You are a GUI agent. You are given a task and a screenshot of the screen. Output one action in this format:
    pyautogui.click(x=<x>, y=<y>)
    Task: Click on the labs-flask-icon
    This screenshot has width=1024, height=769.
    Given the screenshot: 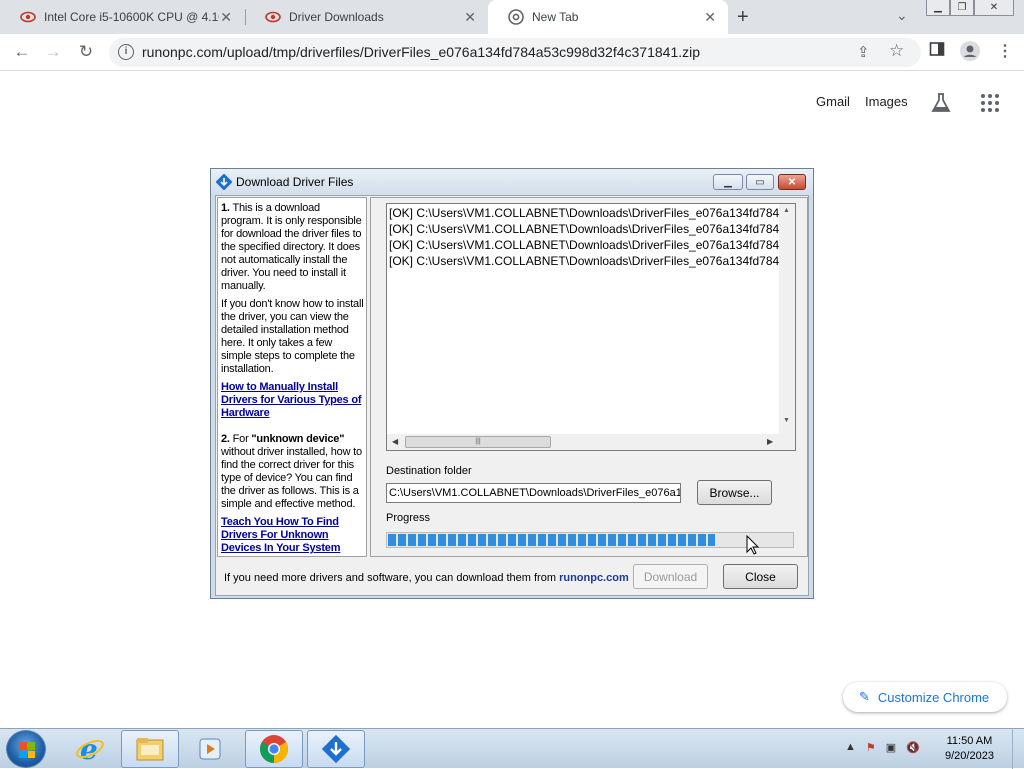 What is the action you would take?
    pyautogui.click(x=941, y=105)
    